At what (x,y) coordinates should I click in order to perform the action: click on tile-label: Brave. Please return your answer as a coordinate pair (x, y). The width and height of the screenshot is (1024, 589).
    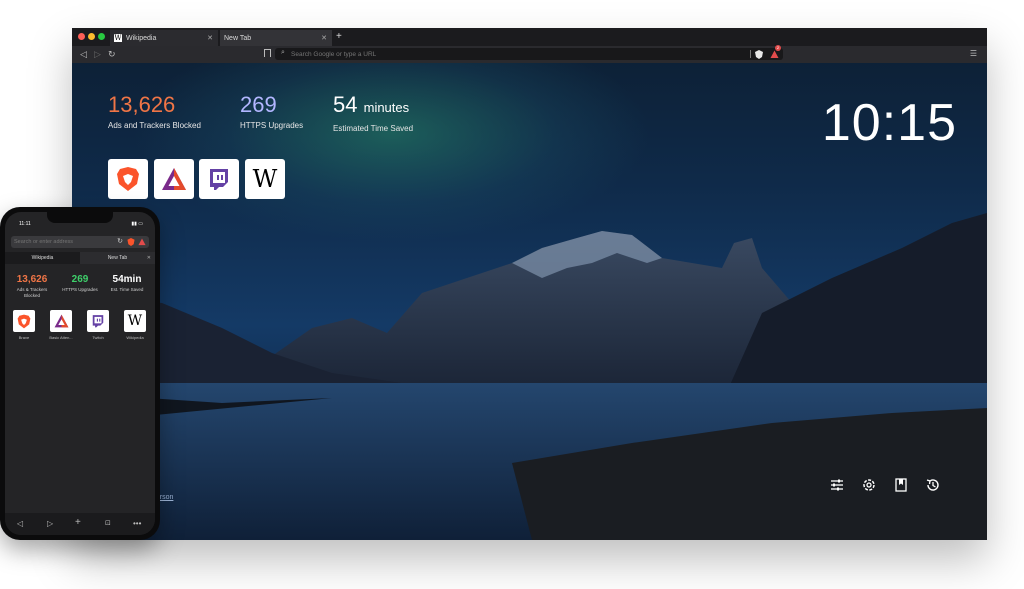
    Looking at the image, I should click on (24, 337).